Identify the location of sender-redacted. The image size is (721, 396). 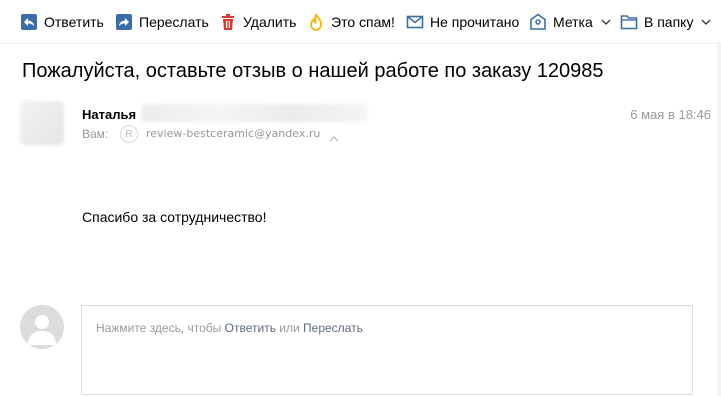
(254, 113).